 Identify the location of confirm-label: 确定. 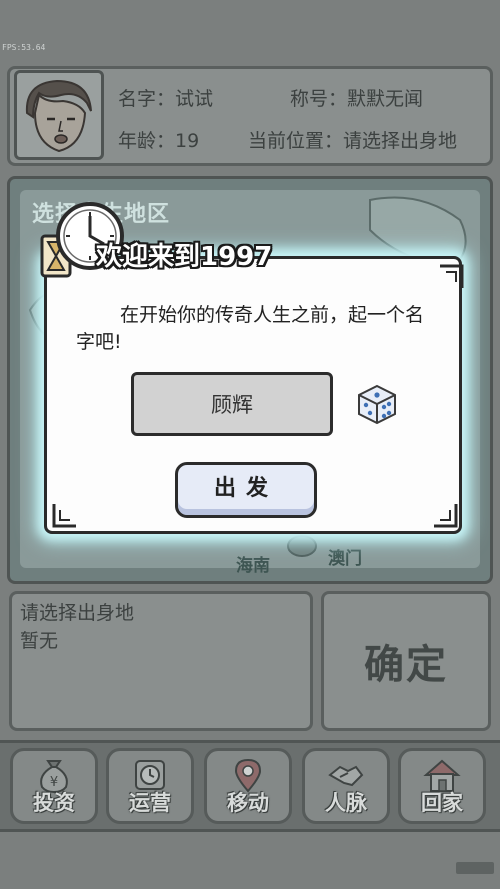
(406, 665).